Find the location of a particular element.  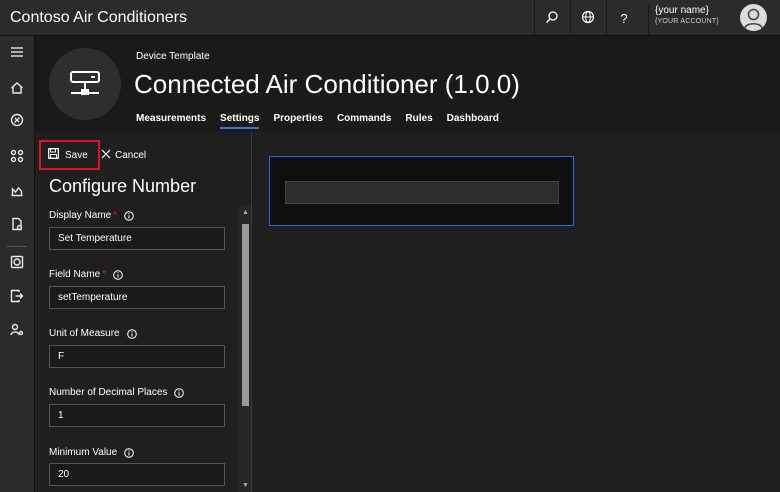

field-label-text: Field Name is located at coordinates (75, 274).